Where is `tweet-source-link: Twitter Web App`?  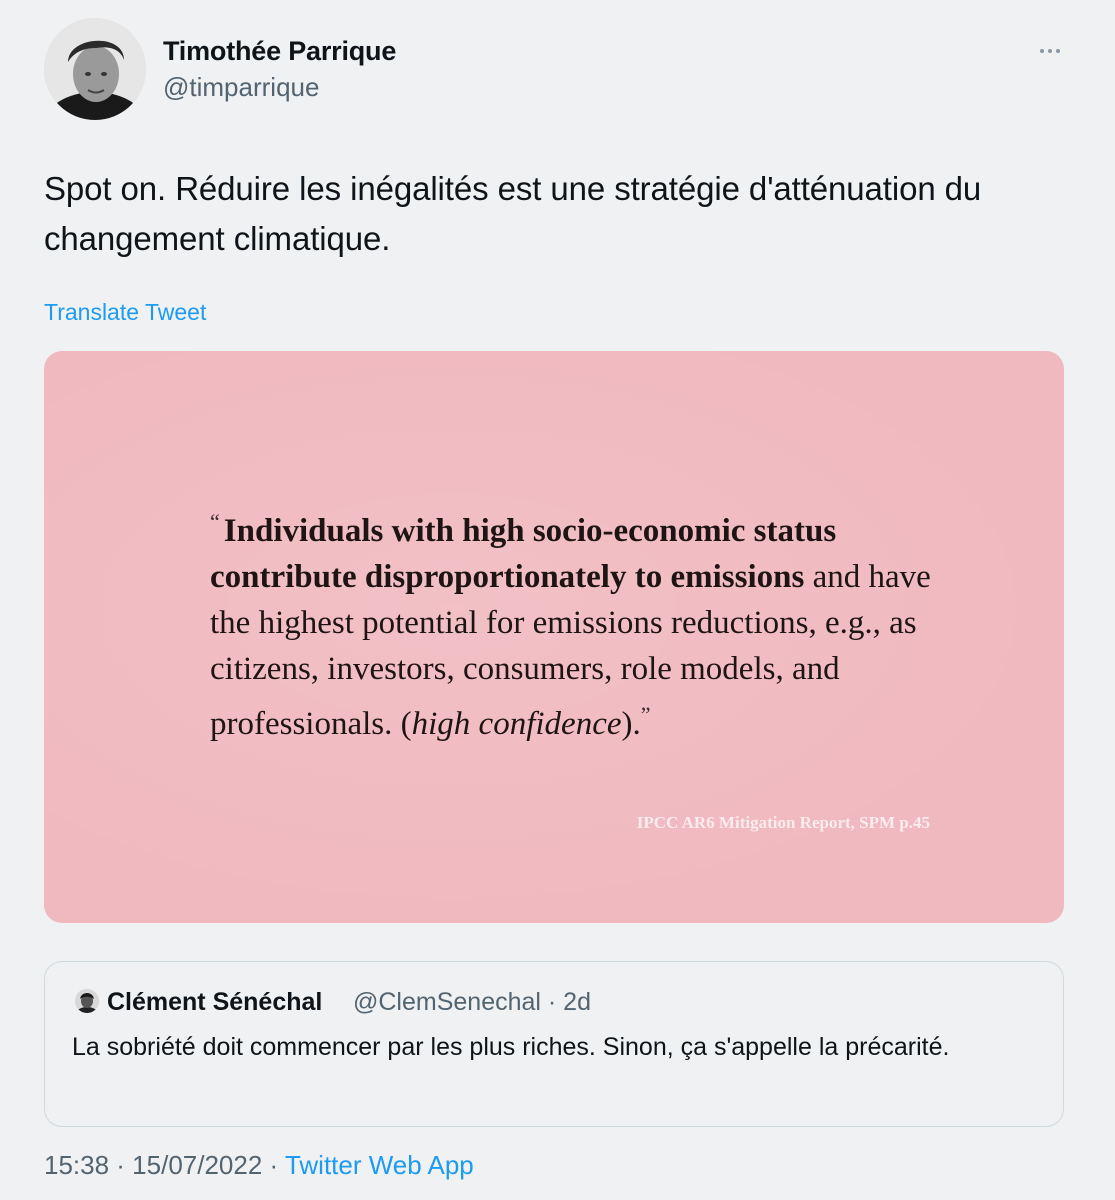
tweet-source-link: Twitter Web App is located at coordinates (379, 1165).